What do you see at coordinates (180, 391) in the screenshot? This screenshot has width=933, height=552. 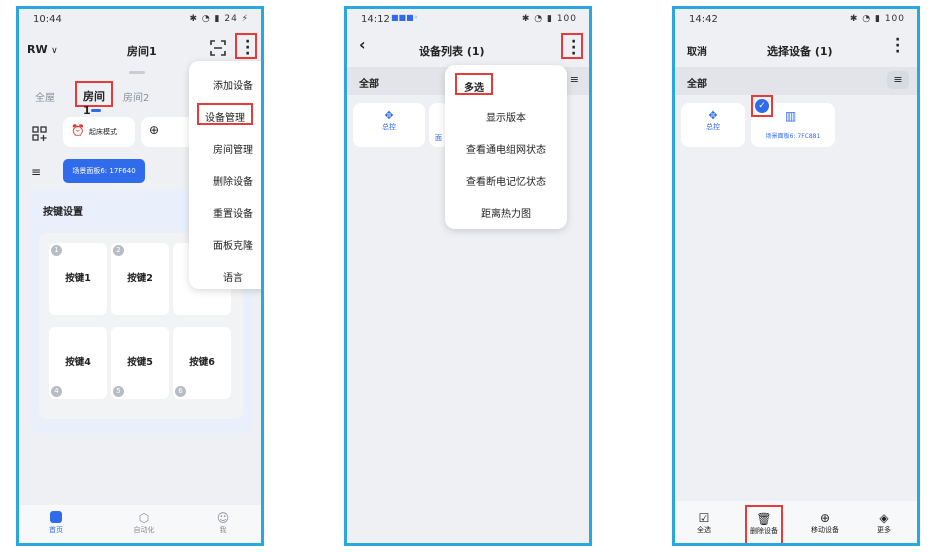 I see `key-number: 6` at bounding box center [180, 391].